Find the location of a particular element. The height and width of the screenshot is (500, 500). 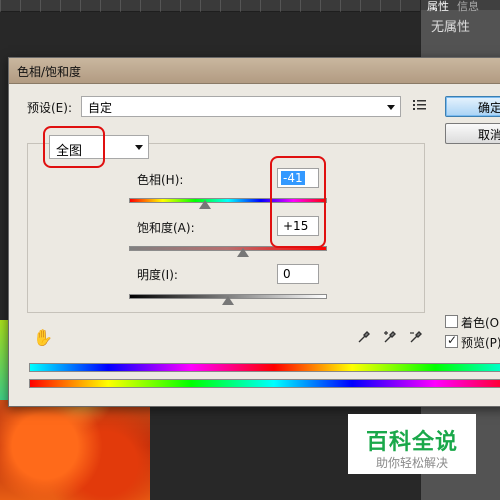

adjusted-color-bar is located at coordinates (264, 367).